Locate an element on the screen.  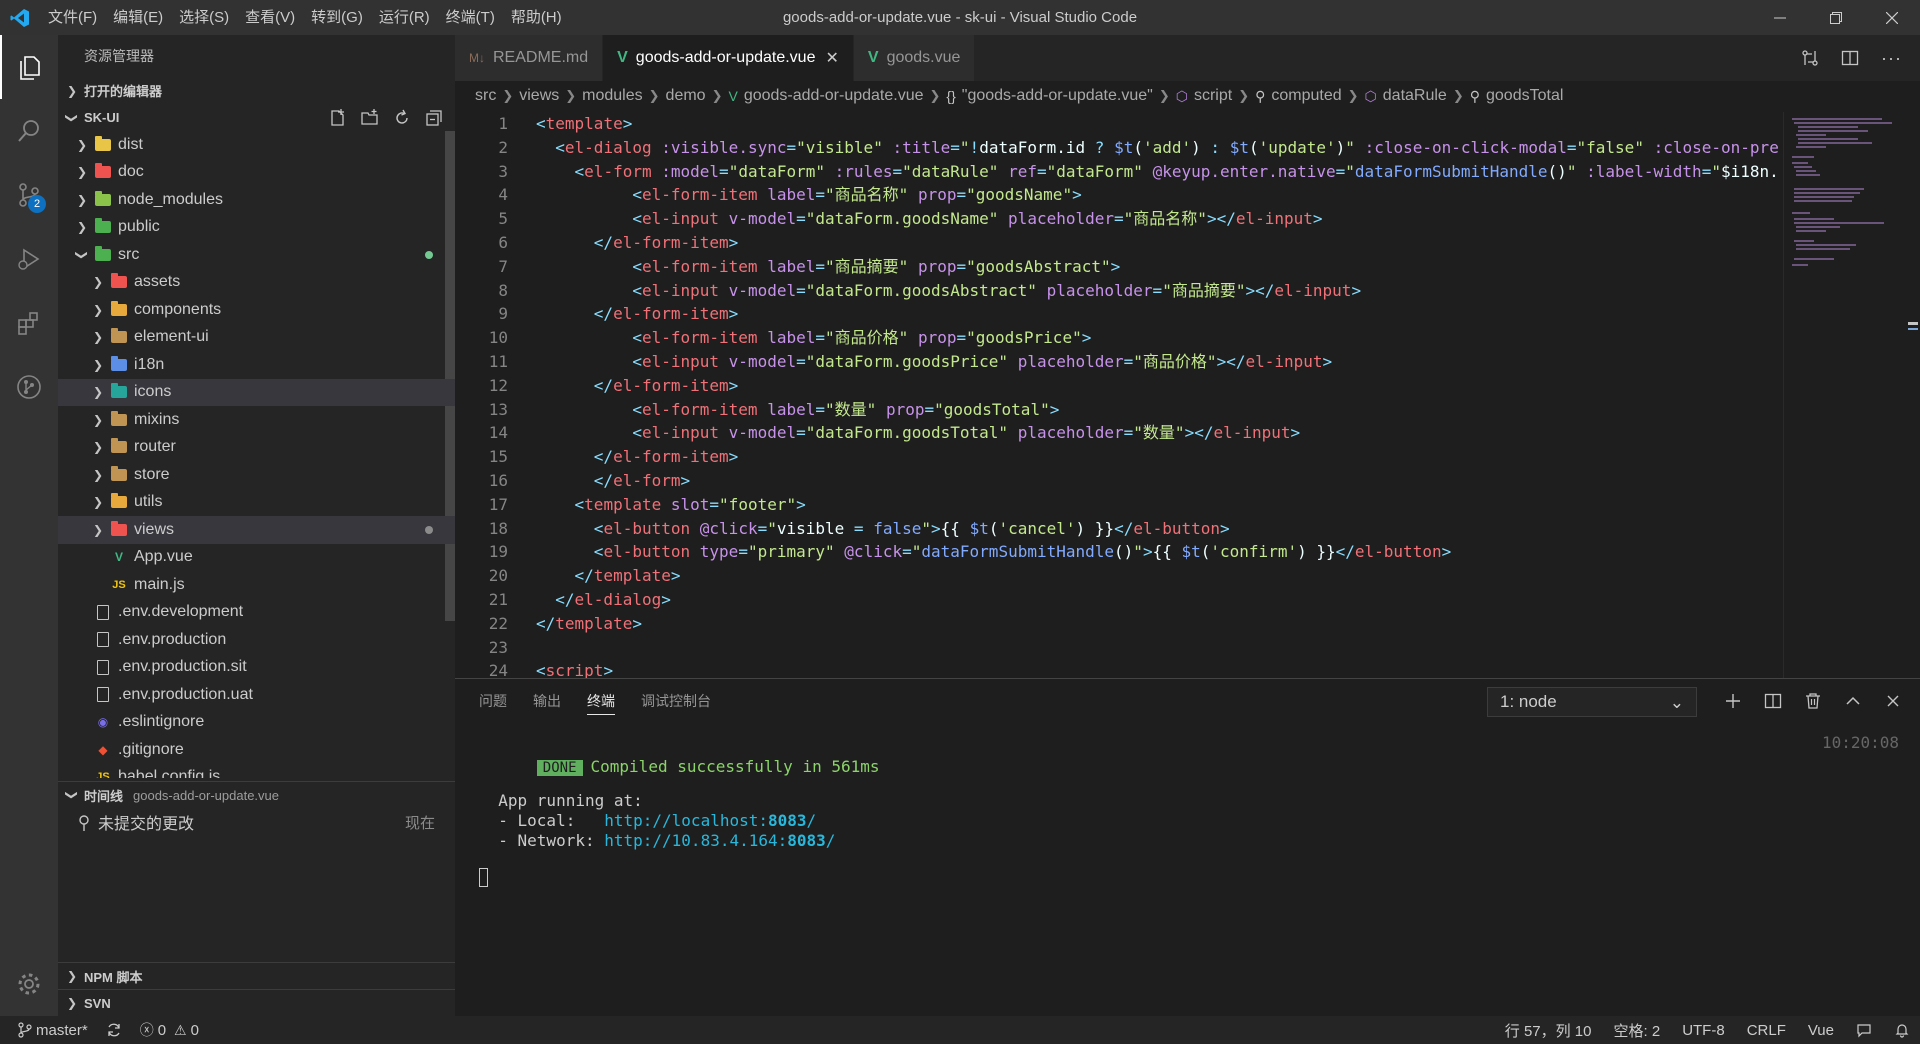
menu-edit: 编辑(E) is located at coordinates (138, 17).